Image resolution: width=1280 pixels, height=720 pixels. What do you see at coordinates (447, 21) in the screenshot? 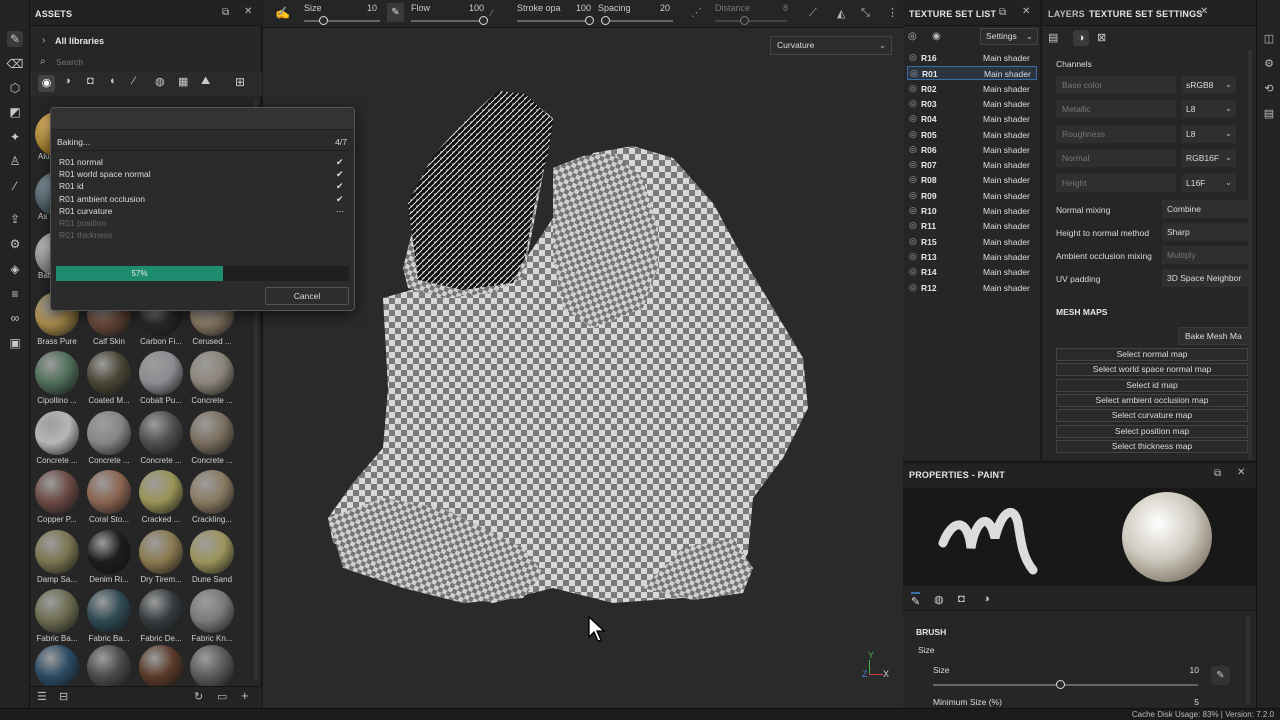
I see `flow-slider` at bounding box center [447, 21].